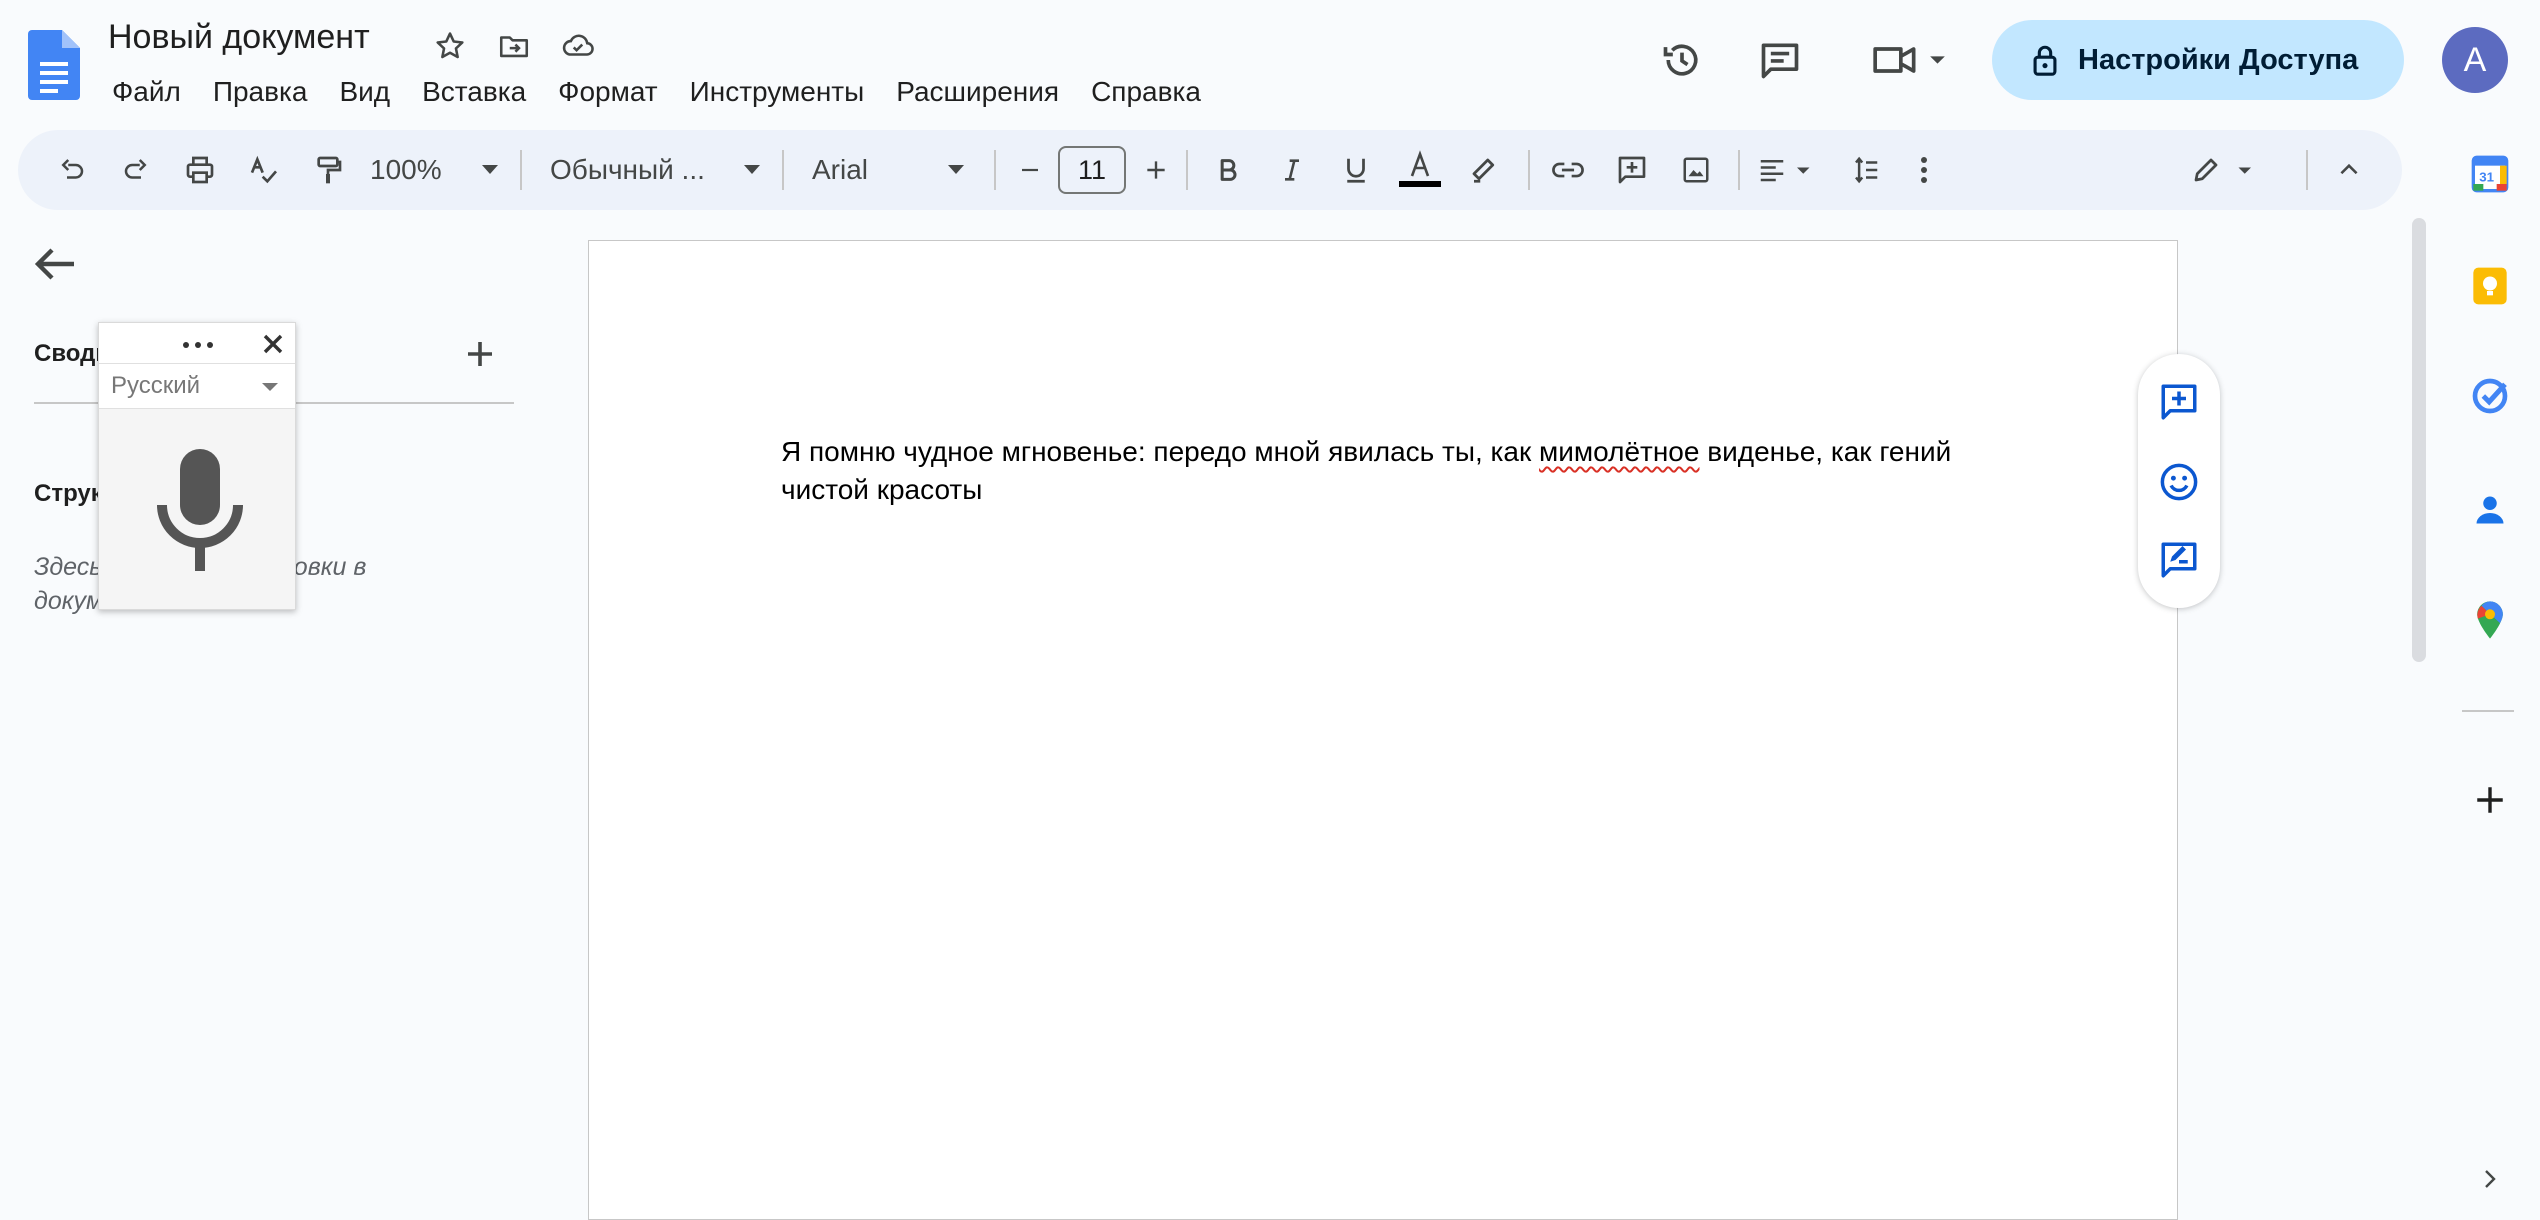  Describe the element at coordinates (2488, 711) in the screenshot. I see `divider` at that location.